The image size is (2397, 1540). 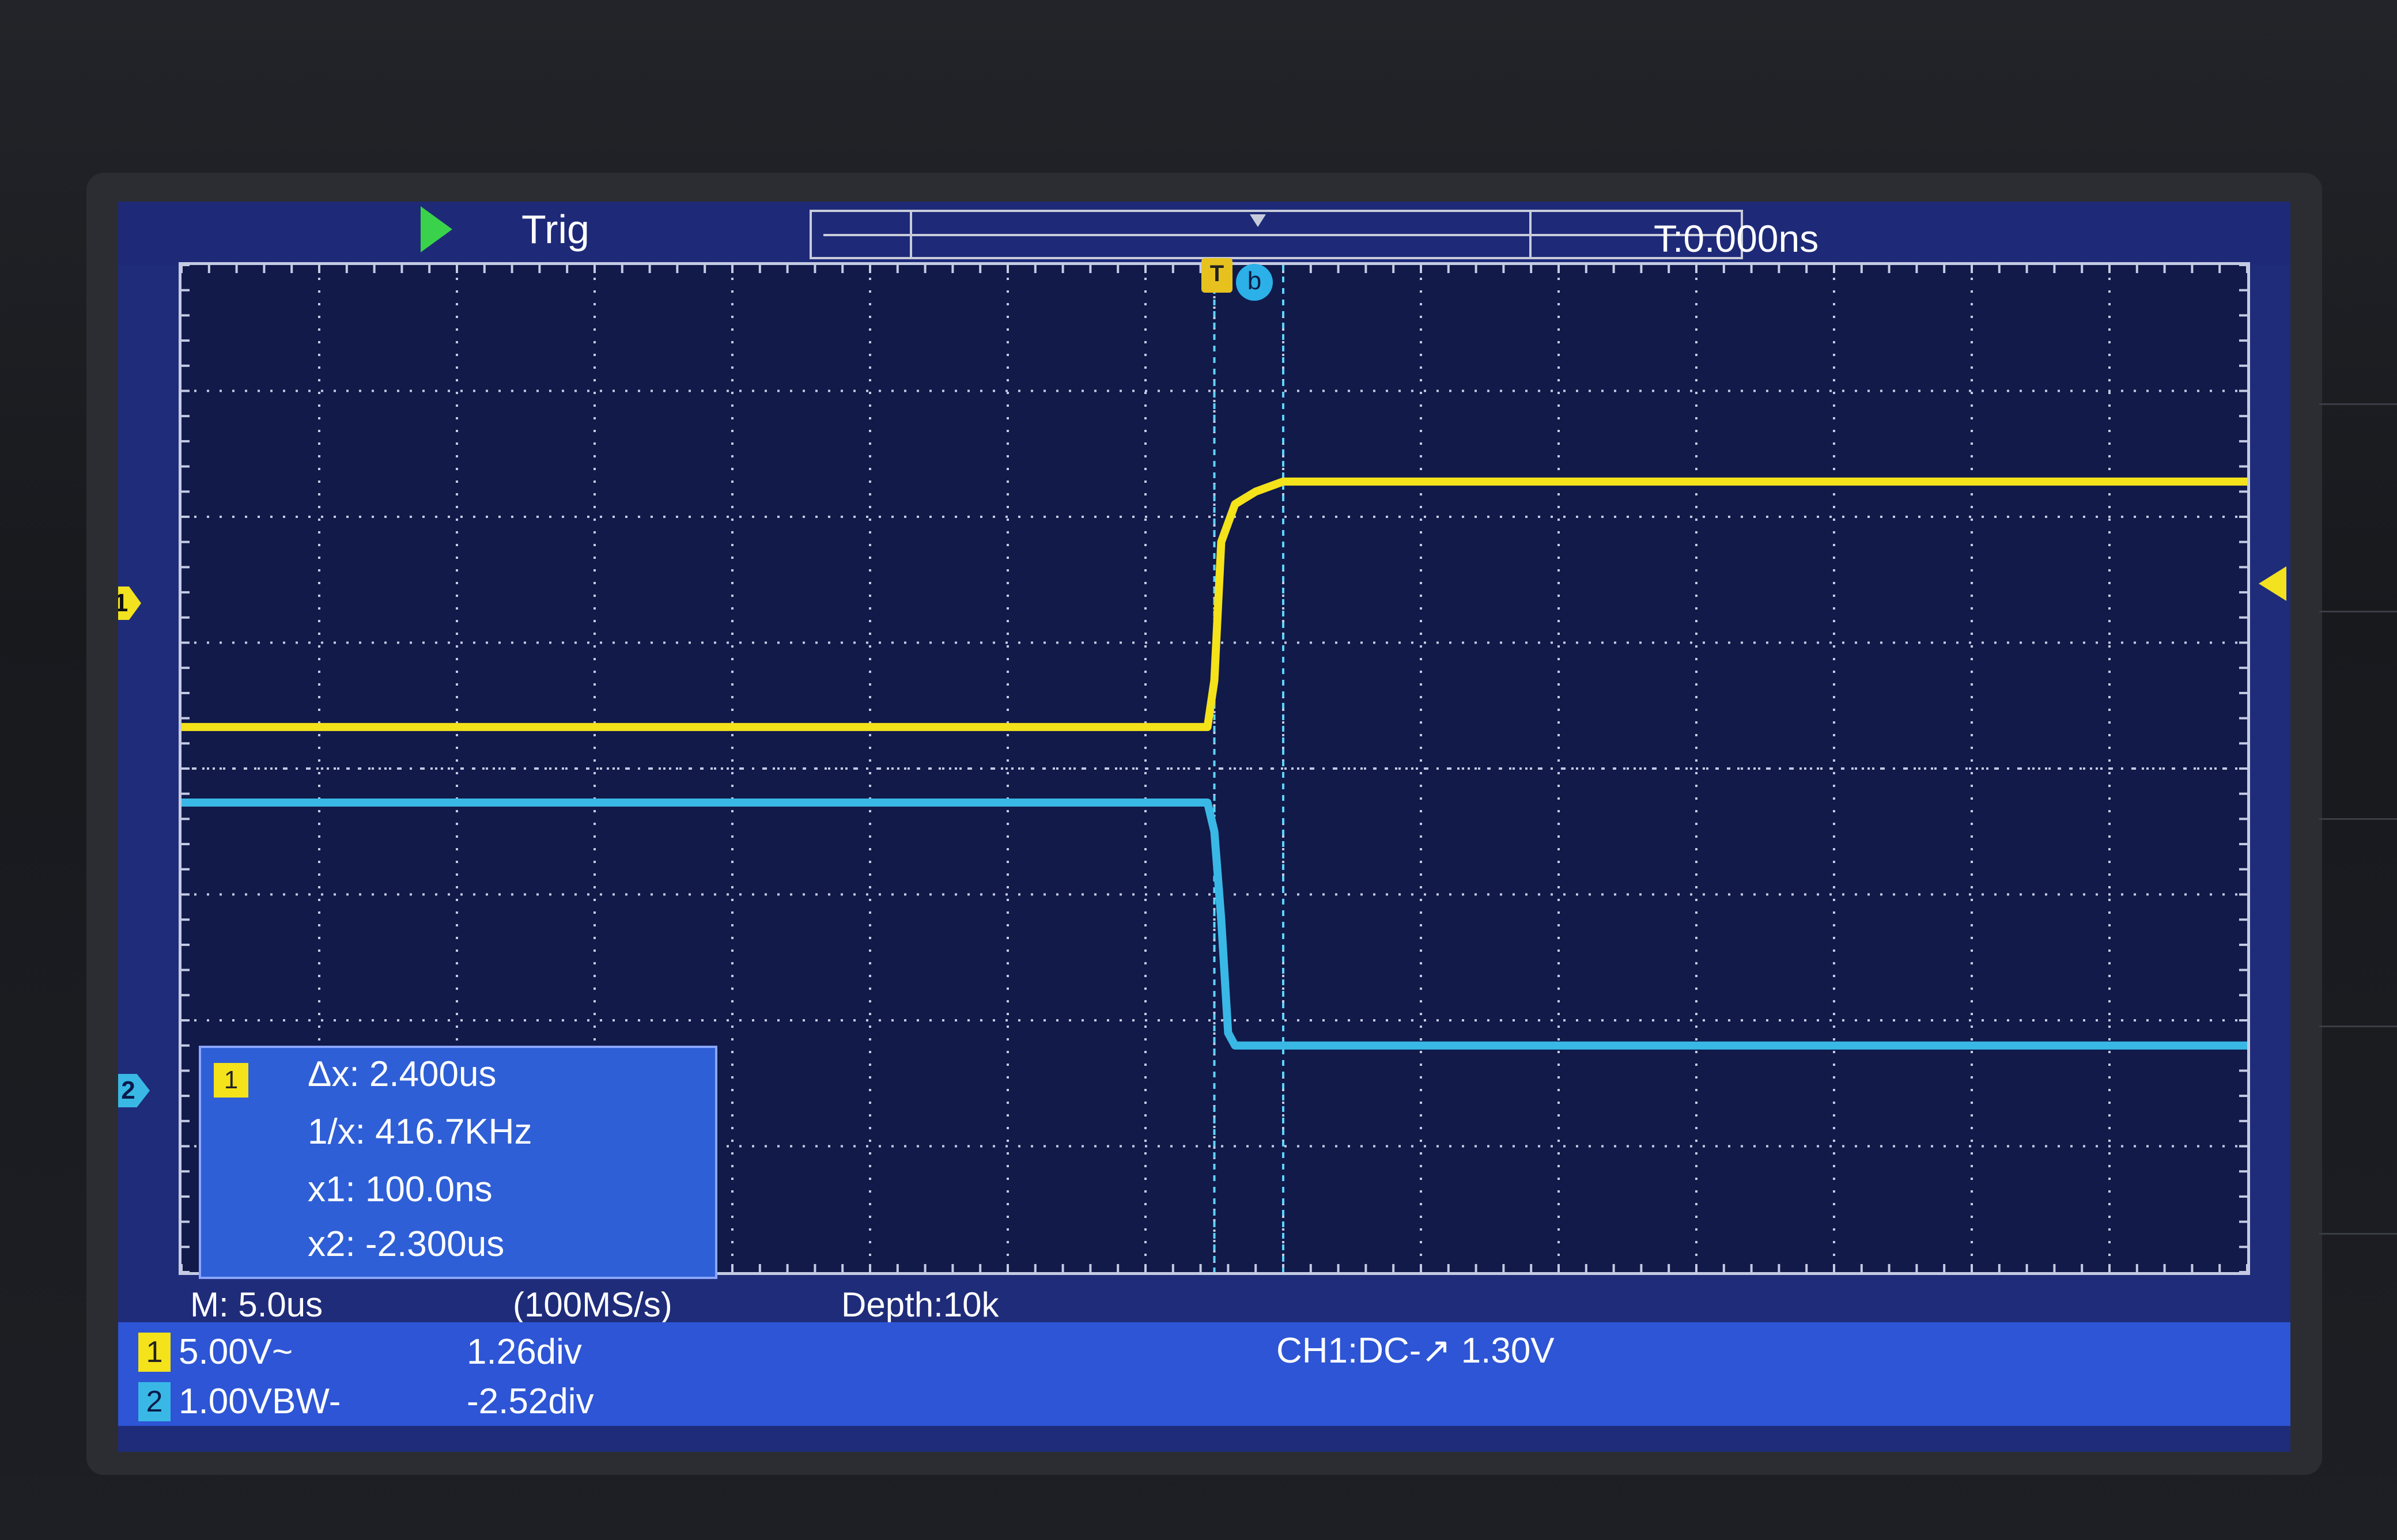 What do you see at coordinates (920, 1305) in the screenshot?
I see `memory-depth-readout: Depth:10k` at bounding box center [920, 1305].